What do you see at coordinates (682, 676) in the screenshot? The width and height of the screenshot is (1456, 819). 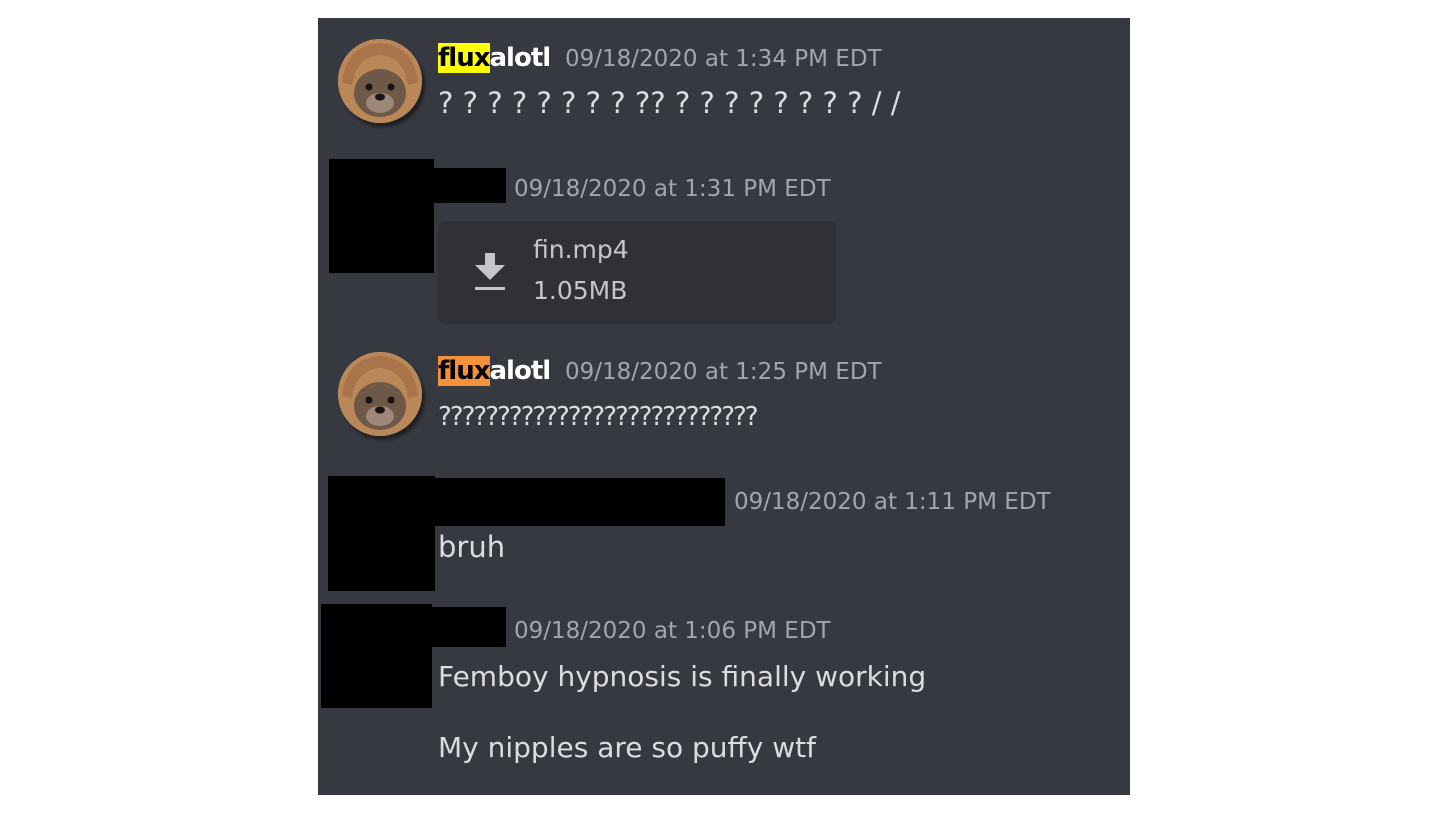 I see `message-text: Femboy hypnosis is finally working` at bounding box center [682, 676].